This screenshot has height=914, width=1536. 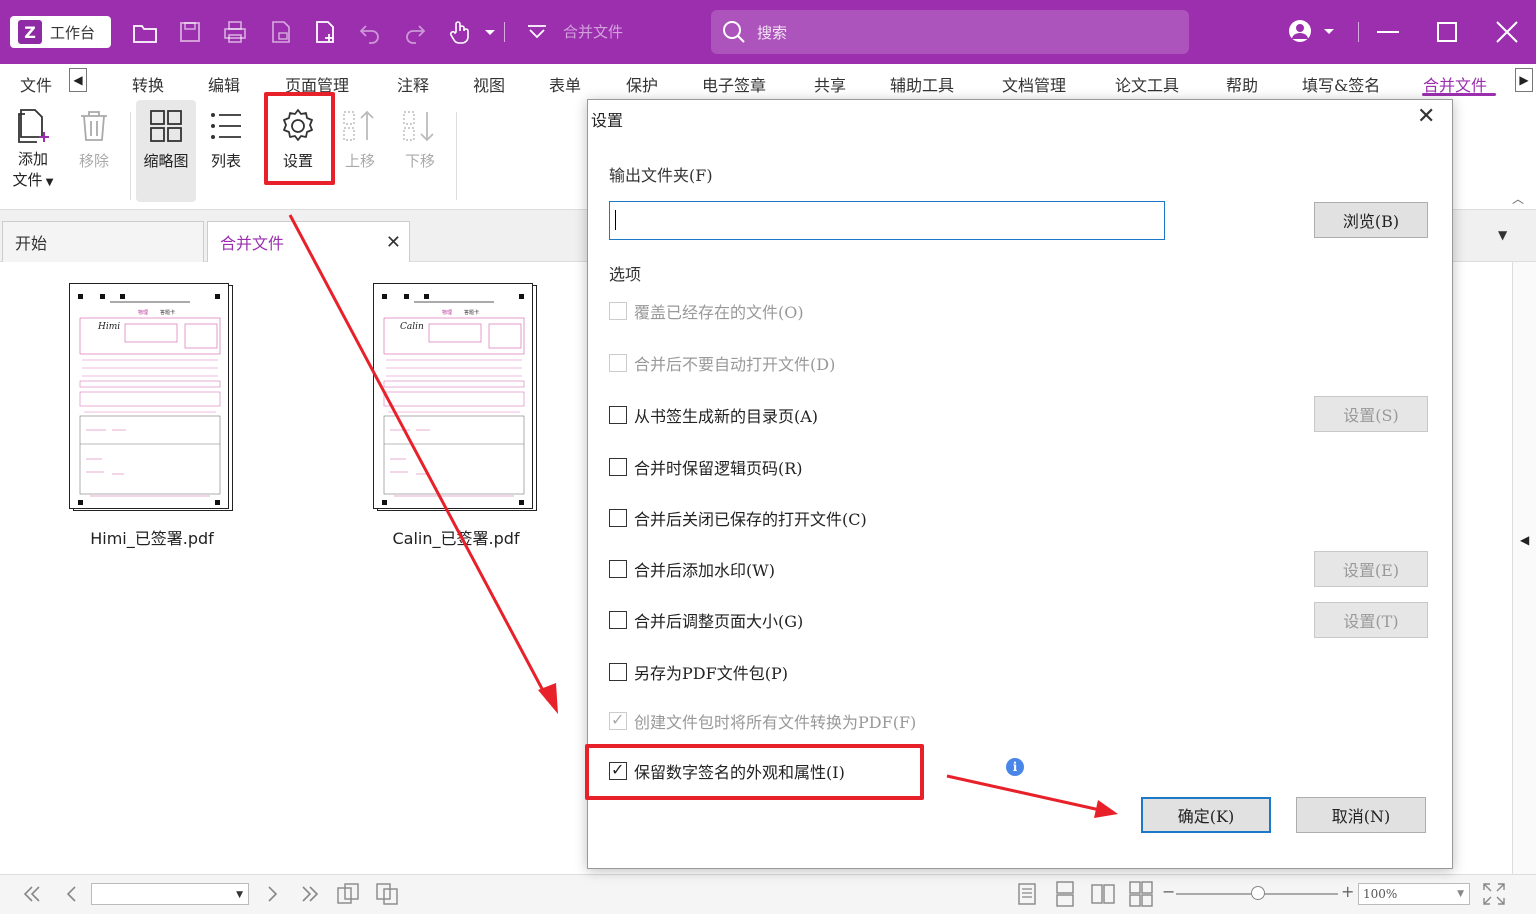 I want to click on menu-annotate: 注释, so click(x=413, y=84).